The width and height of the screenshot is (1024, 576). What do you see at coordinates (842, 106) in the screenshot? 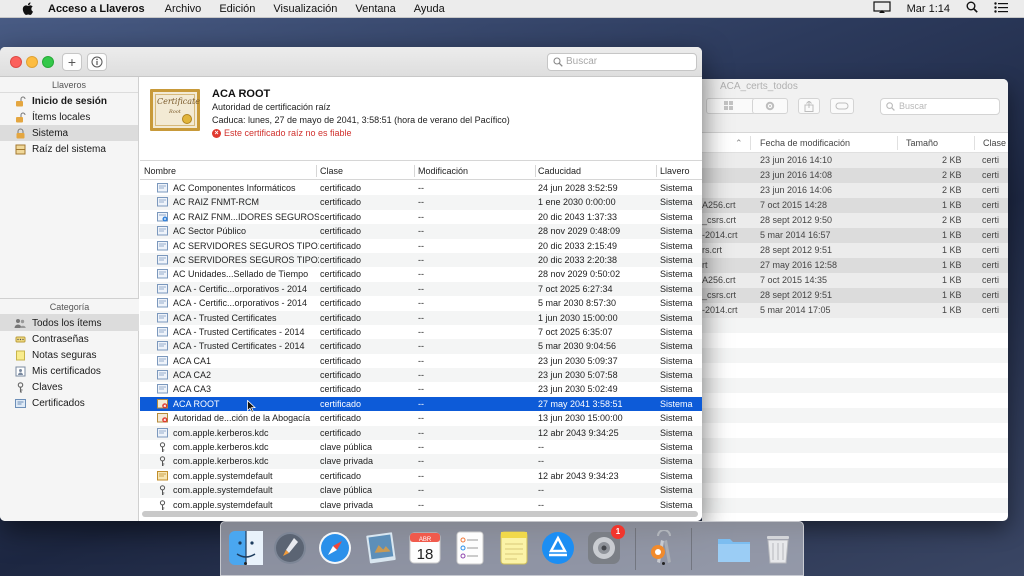
I see `finder-tag-icon` at bounding box center [842, 106].